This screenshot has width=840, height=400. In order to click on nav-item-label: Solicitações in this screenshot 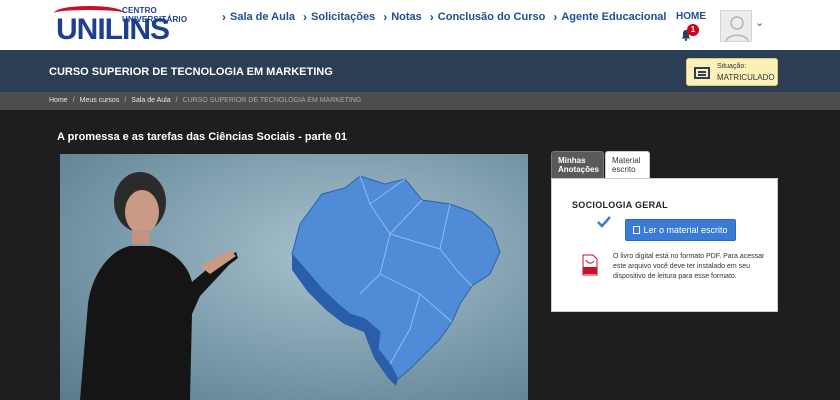, I will do `click(343, 17)`.